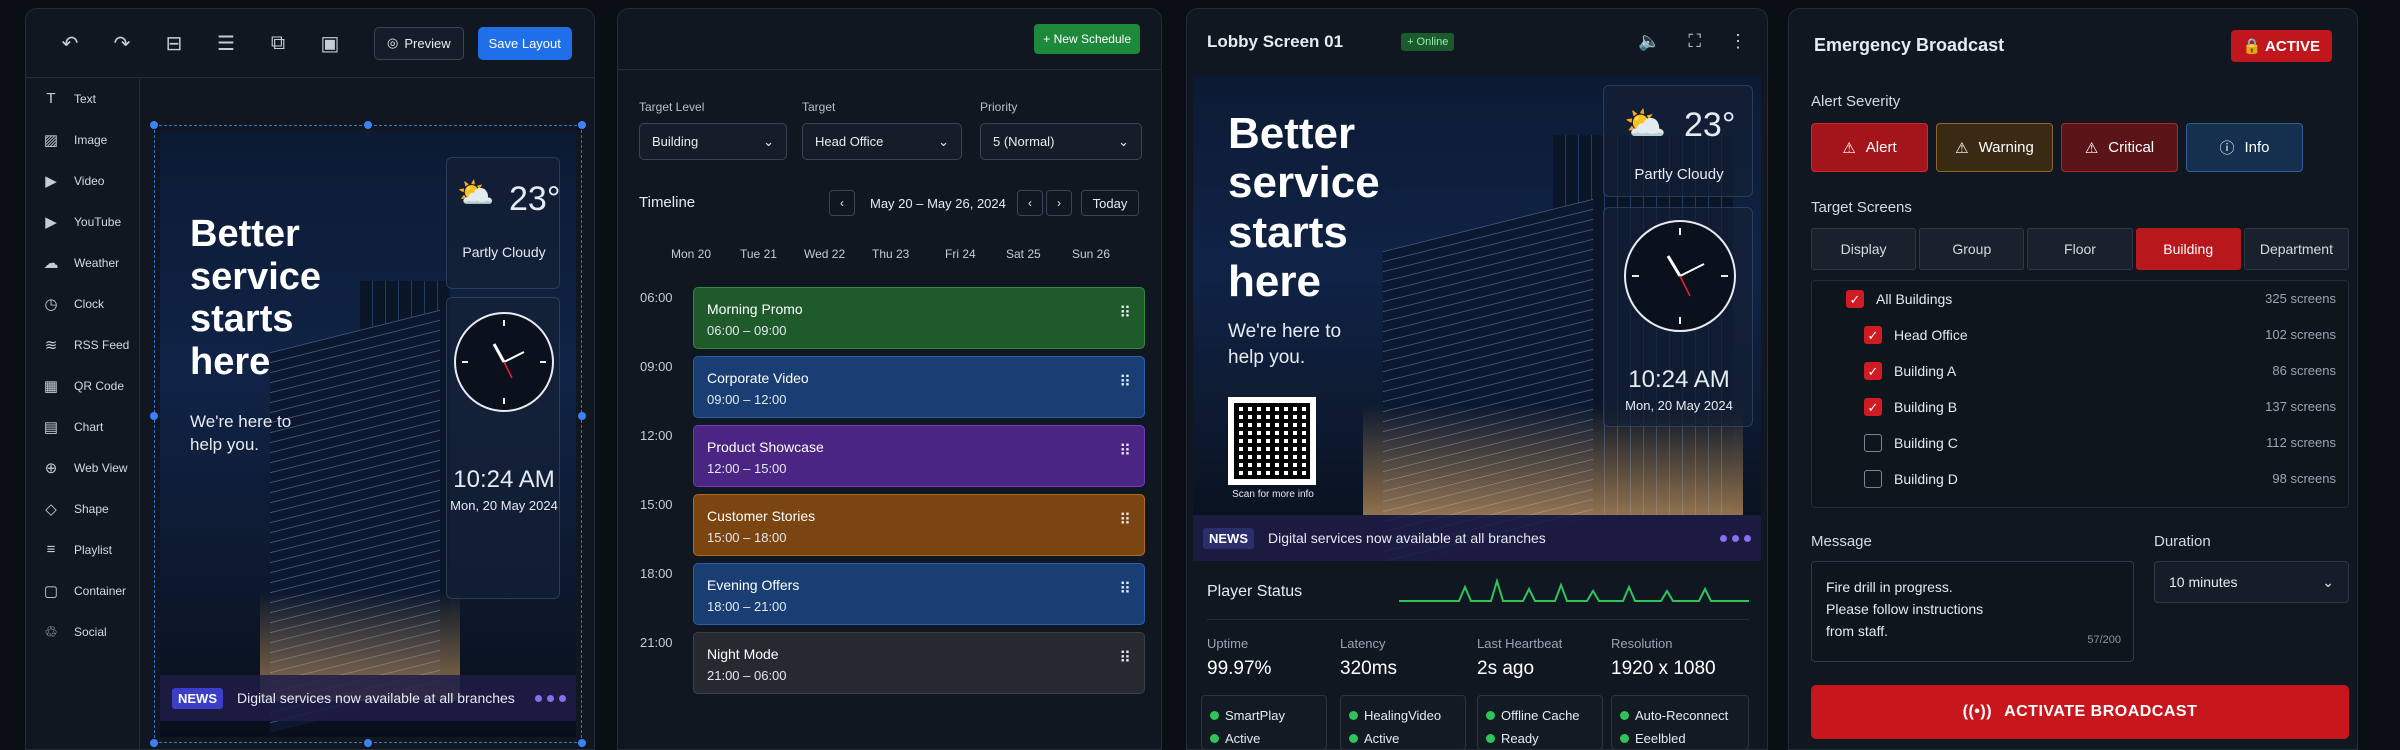  Describe the element at coordinates (2119, 147) in the screenshot. I see `severity-critical-button: ⚠ Critical` at that location.